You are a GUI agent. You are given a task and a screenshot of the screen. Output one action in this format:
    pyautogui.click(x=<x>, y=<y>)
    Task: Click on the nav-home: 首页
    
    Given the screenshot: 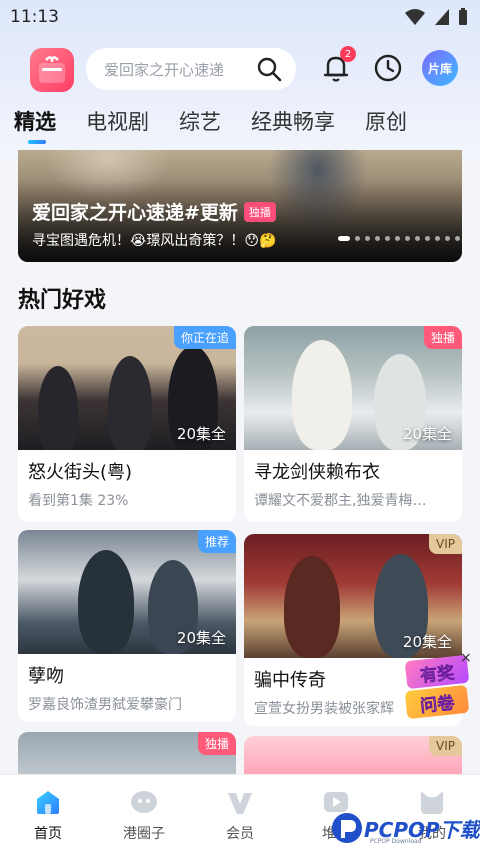 What is the action you would take?
    pyautogui.click(x=48, y=814)
    